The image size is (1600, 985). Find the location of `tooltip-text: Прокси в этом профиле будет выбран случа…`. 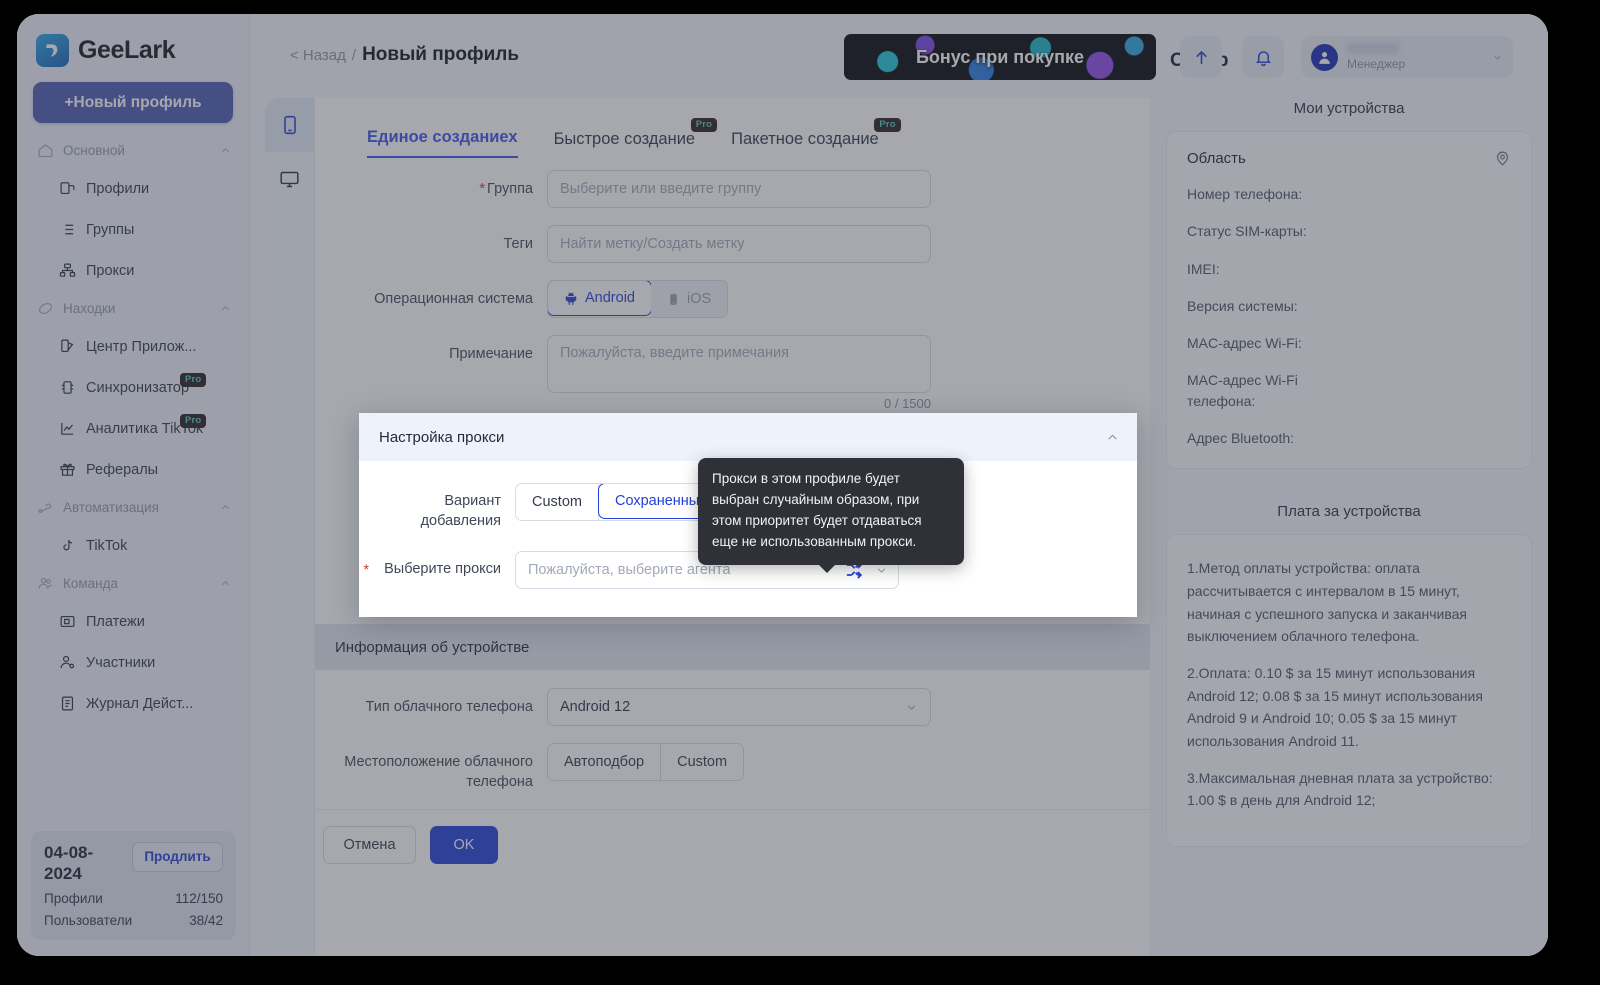

tooltip-text: Прокси в этом профиле будет выбран случа… is located at coordinates (817, 510).